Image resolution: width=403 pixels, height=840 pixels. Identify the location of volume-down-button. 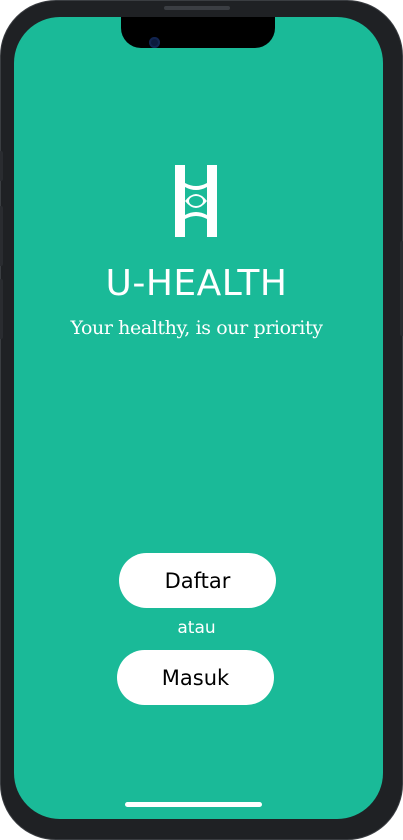
(1, 309).